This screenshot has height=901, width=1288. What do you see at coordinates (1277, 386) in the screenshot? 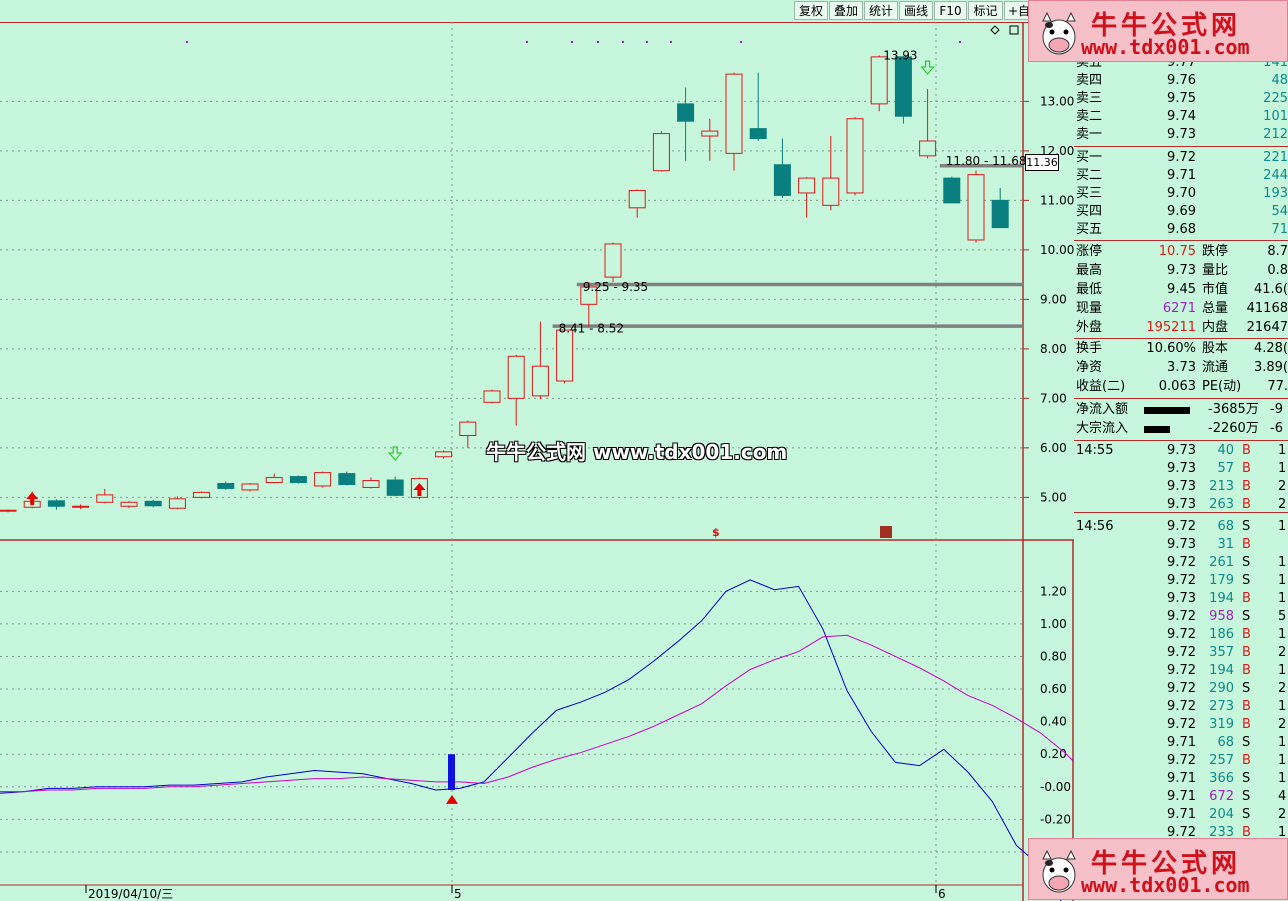
I see `cell: 77.` at bounding box center [1277, 386].